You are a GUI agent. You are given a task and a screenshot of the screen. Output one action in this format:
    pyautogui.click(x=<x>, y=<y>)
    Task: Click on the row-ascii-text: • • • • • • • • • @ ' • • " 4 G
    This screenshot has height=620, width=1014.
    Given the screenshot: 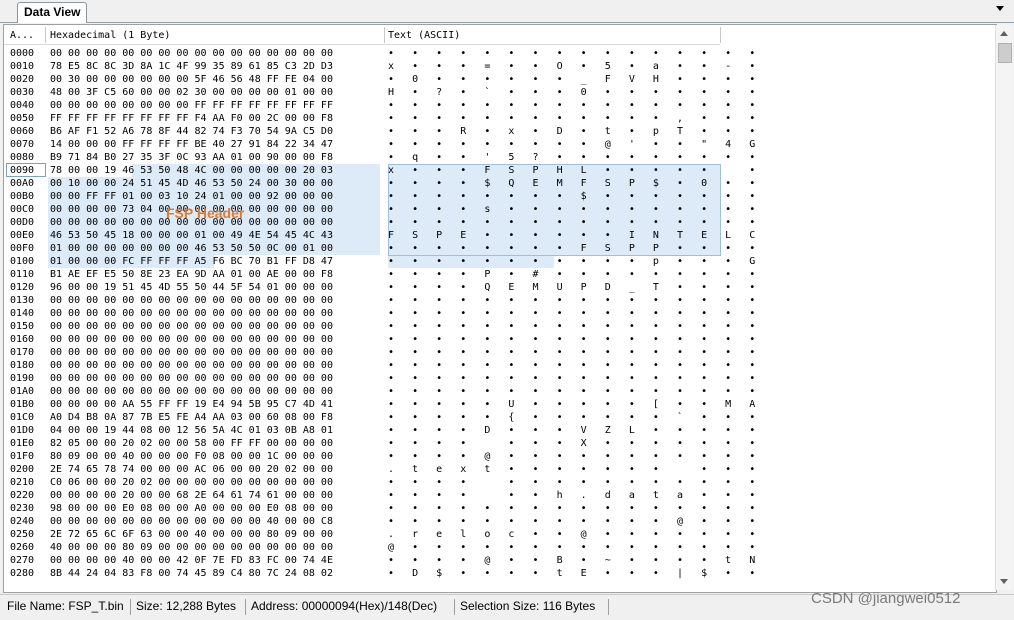 What is the action you would take?
    pyautogui.click(x=571, y=144)
    